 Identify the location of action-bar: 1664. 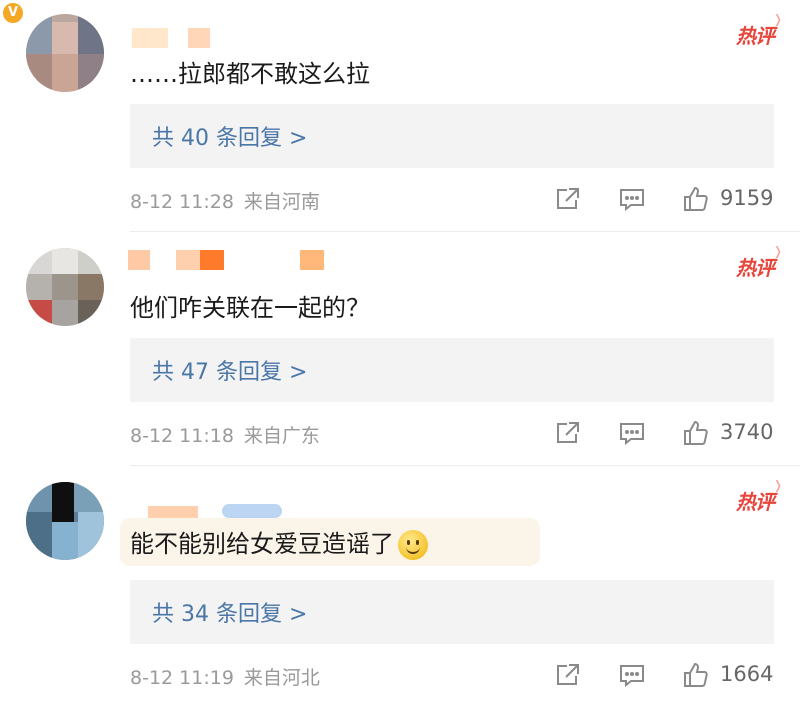
(666, 675).